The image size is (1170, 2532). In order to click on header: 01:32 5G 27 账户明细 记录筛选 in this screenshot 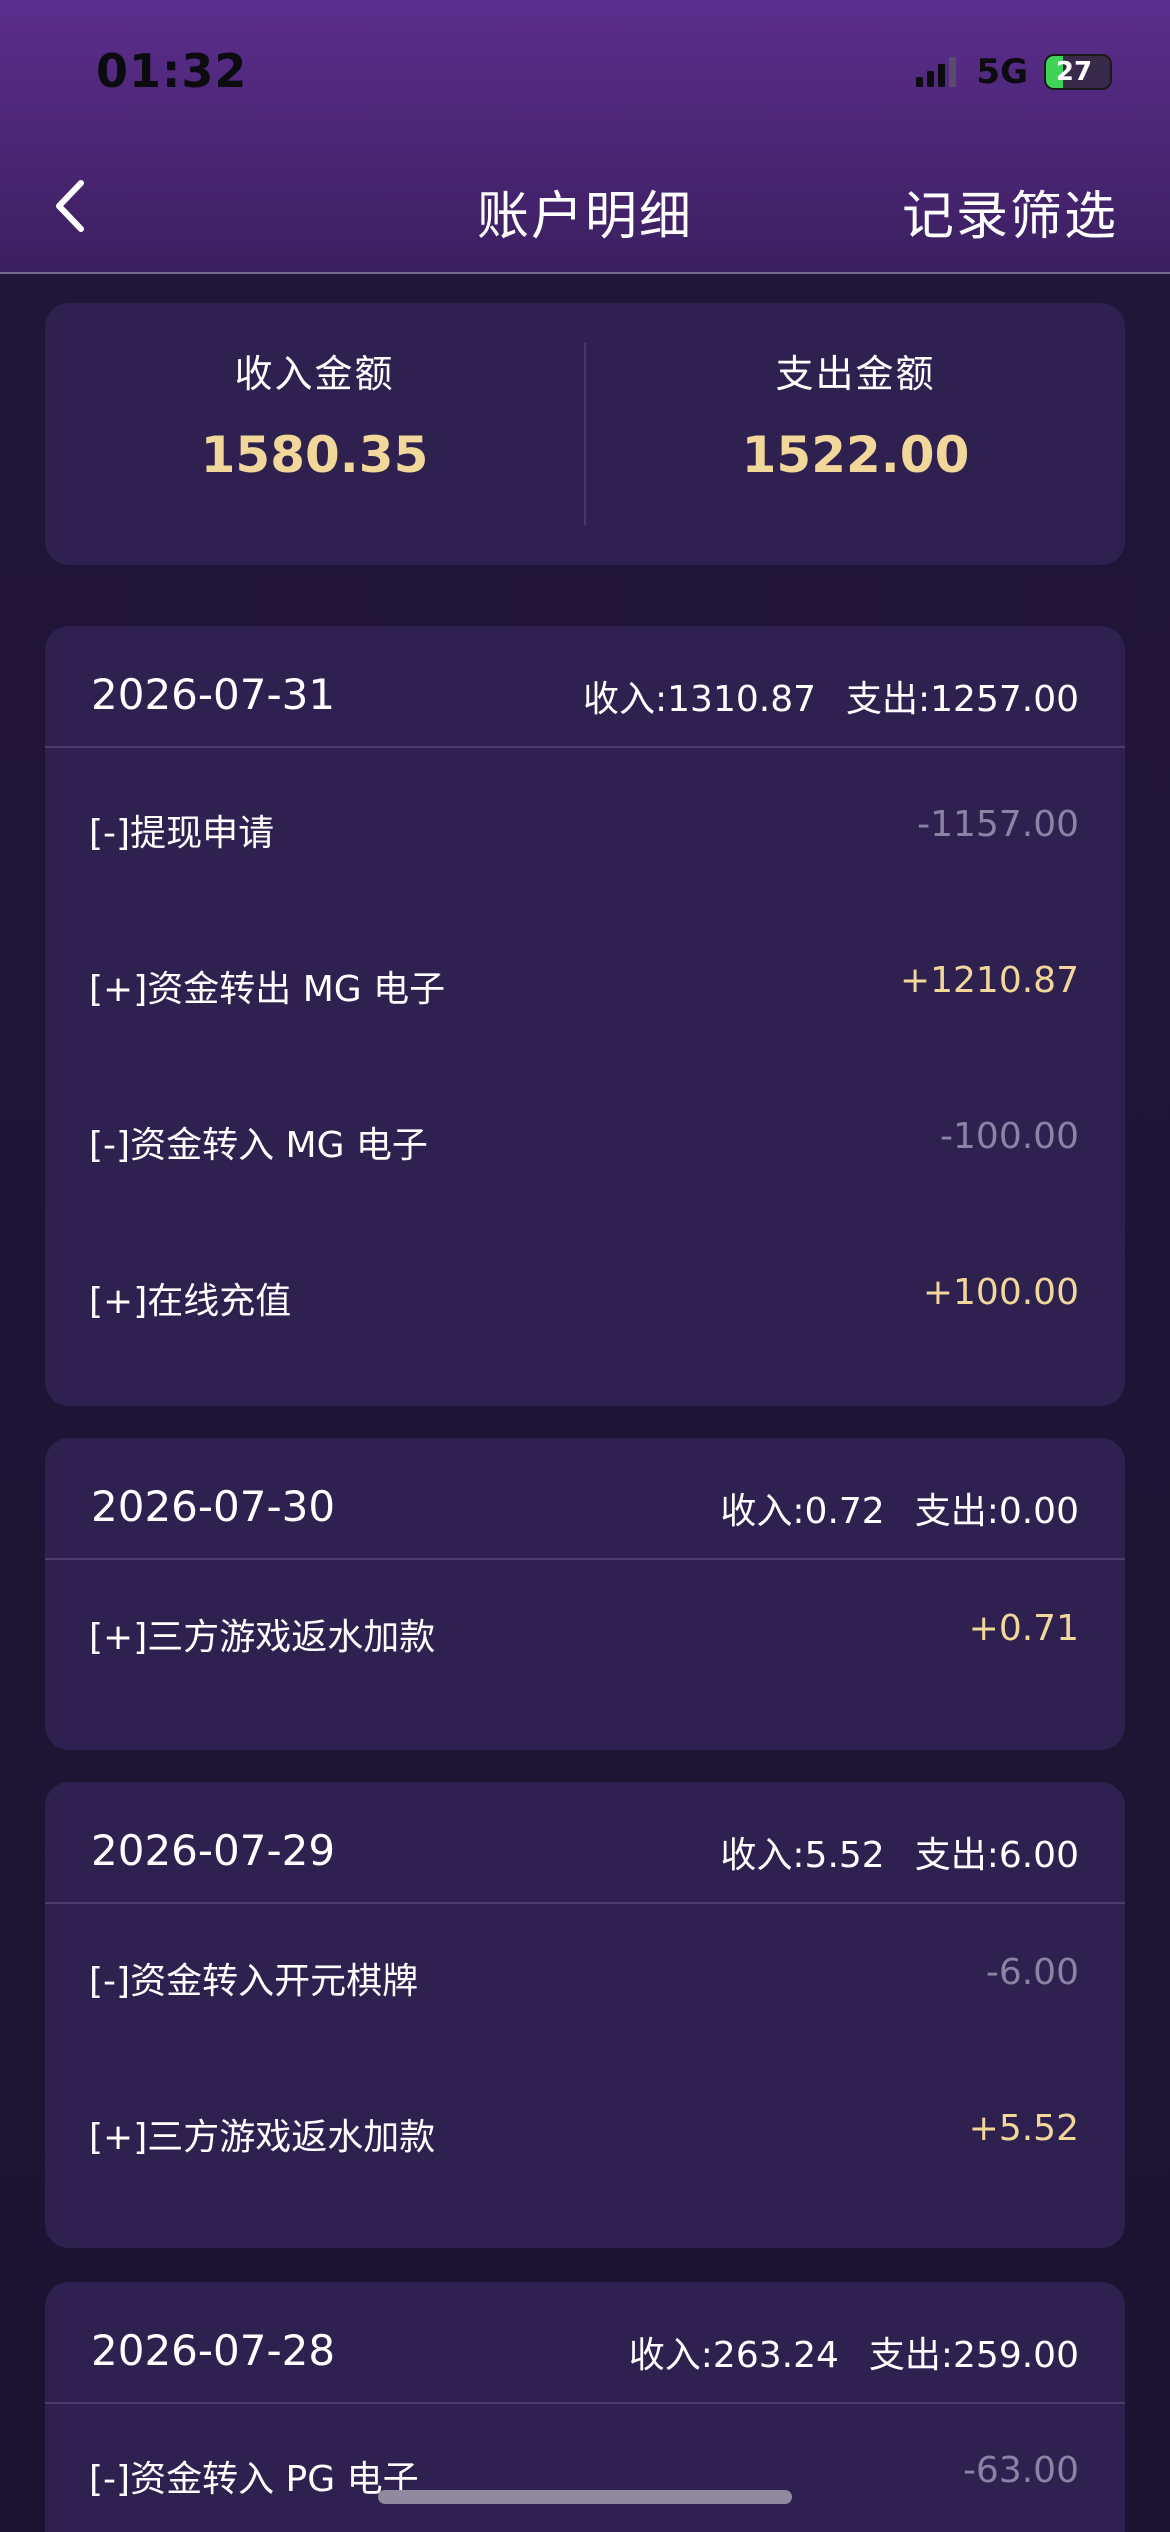, I will do `click(585, 137)`.